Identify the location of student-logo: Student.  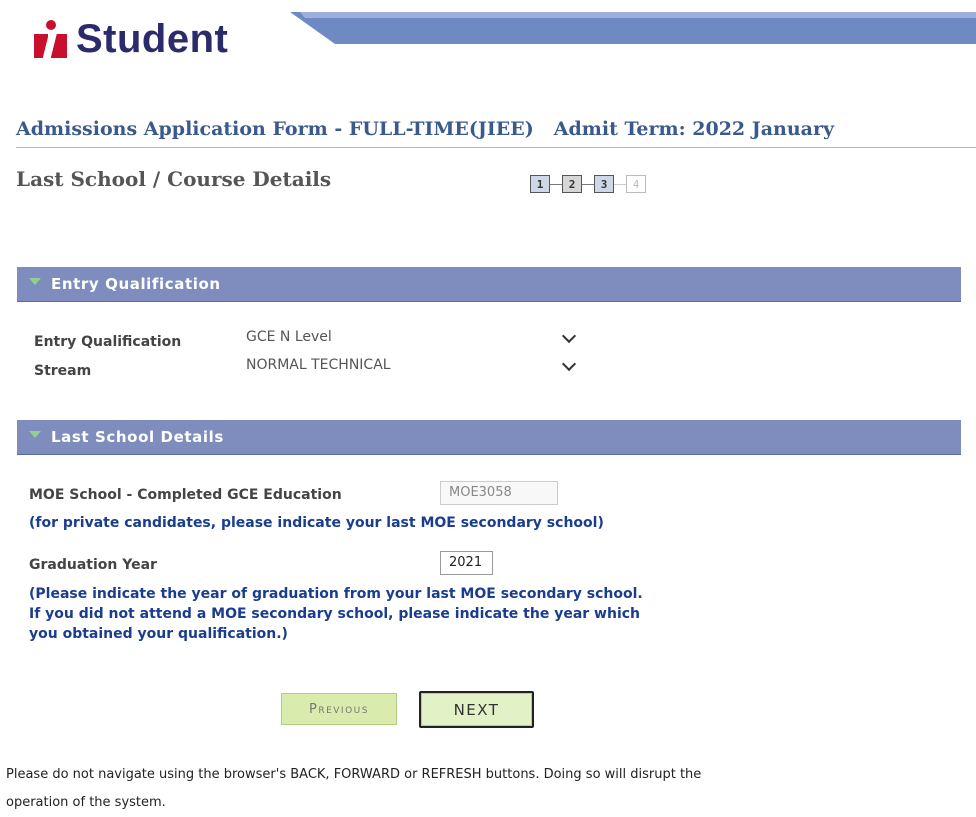
(131, 39).